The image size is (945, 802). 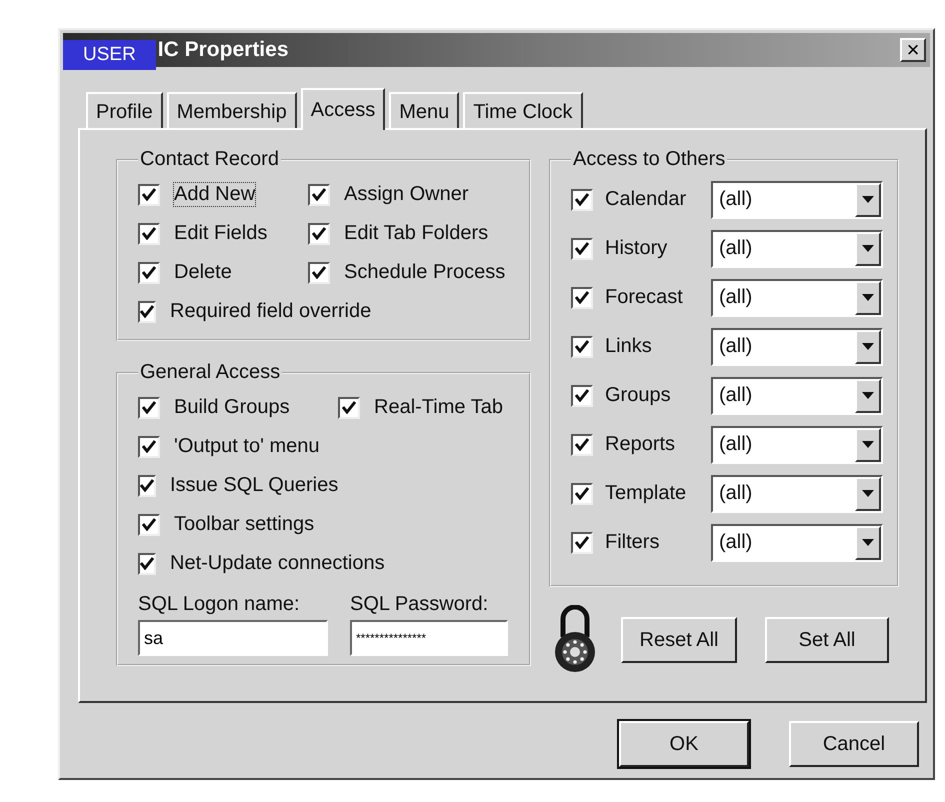 I want to click on checkbox-label: Forecast, so click(x=644, y=297).